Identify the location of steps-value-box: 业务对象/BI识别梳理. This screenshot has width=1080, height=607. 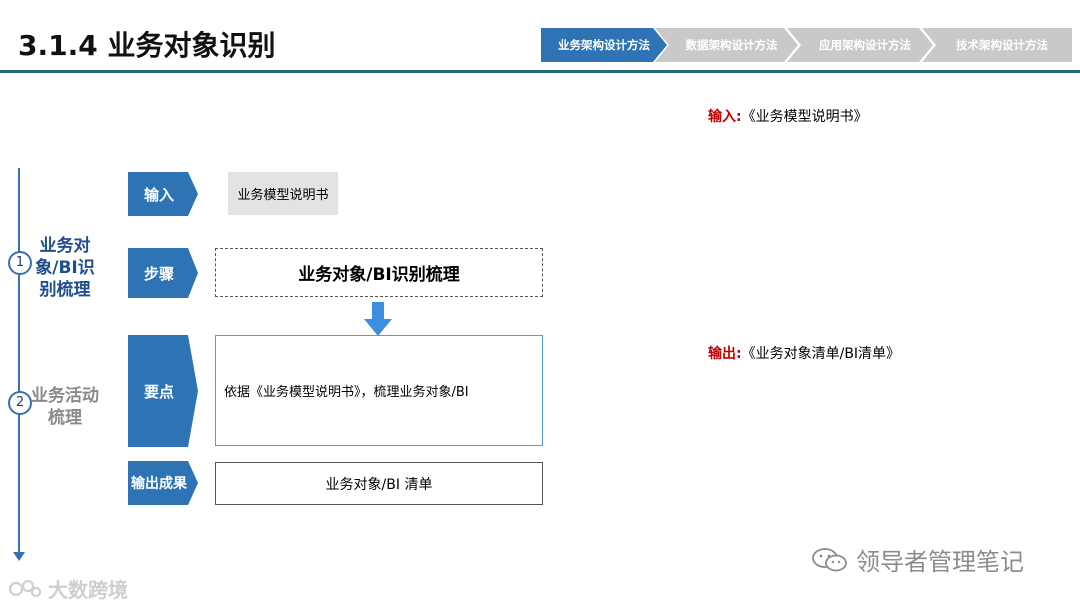
(379, 272).